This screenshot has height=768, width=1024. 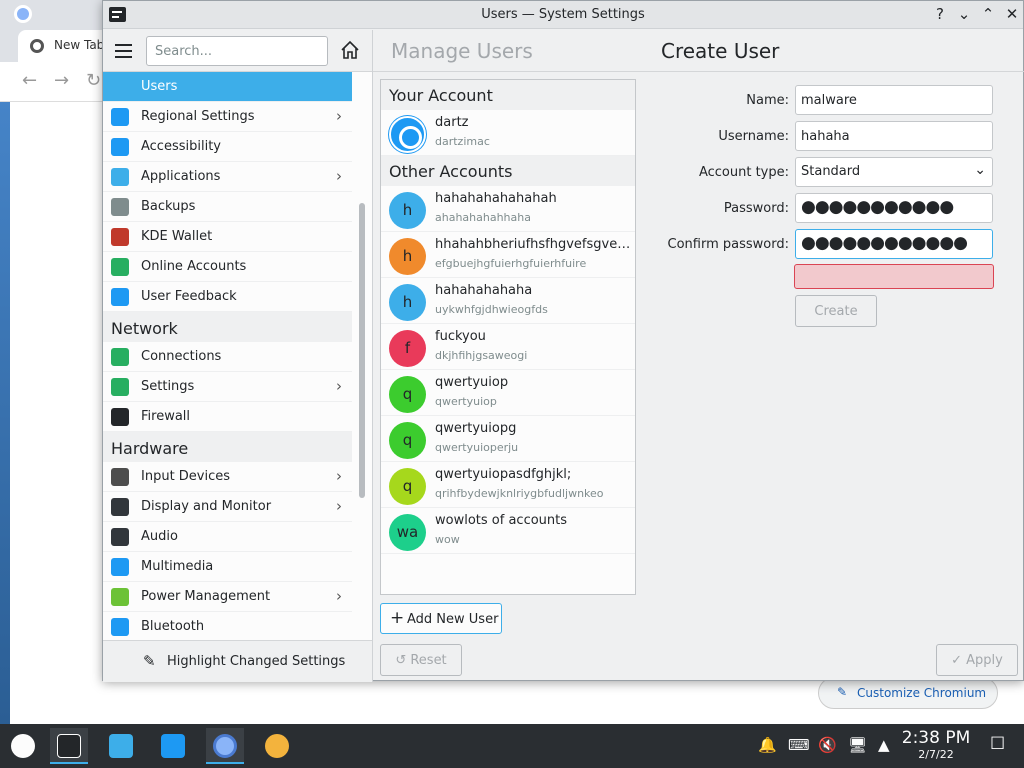 I want to click on sidebar-item-label: Connections, so click(x=181, y=356).